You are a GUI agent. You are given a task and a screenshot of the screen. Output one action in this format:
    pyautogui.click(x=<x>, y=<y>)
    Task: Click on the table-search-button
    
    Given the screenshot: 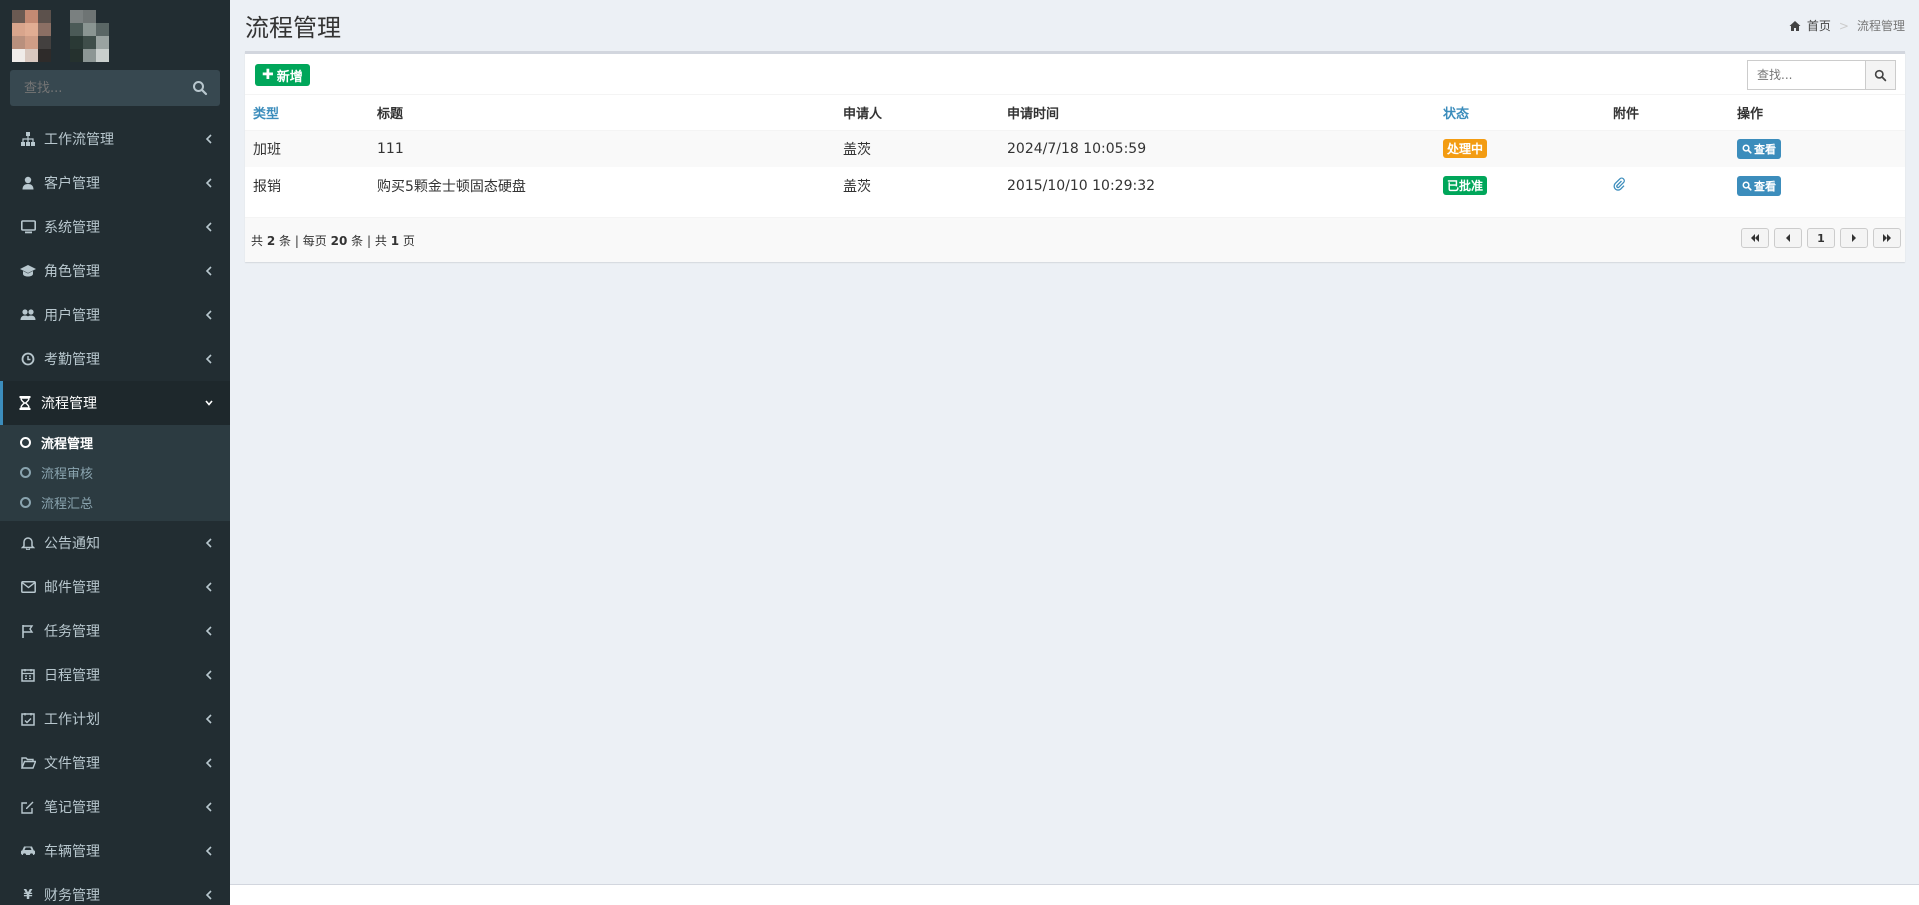 What is the action you would take?
    pyautogui.click(x=1880, y=75)
    